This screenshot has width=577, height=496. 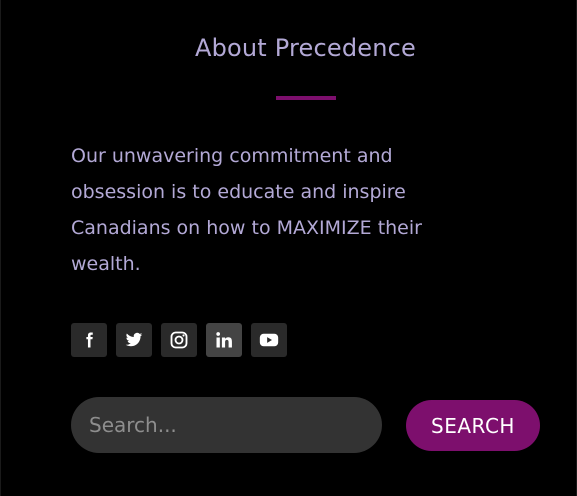 I want to click on instagram-link, so click(x=179, y=340).